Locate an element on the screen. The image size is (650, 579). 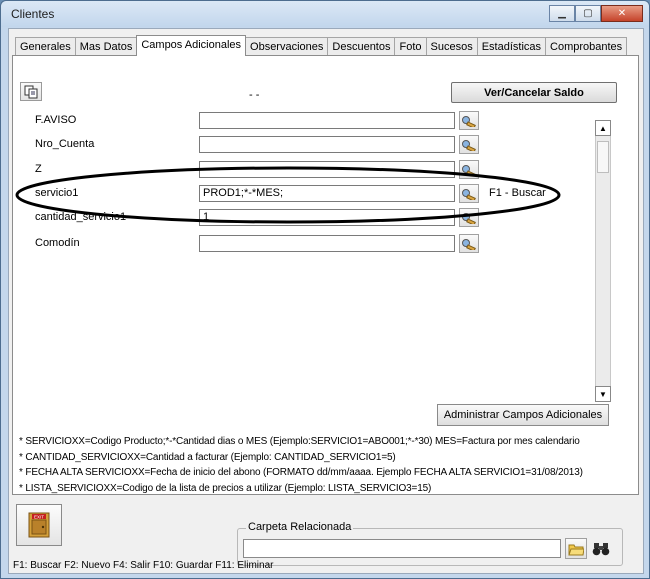
tab-descuentos: Descuentos is located at coordinates (361, 46).